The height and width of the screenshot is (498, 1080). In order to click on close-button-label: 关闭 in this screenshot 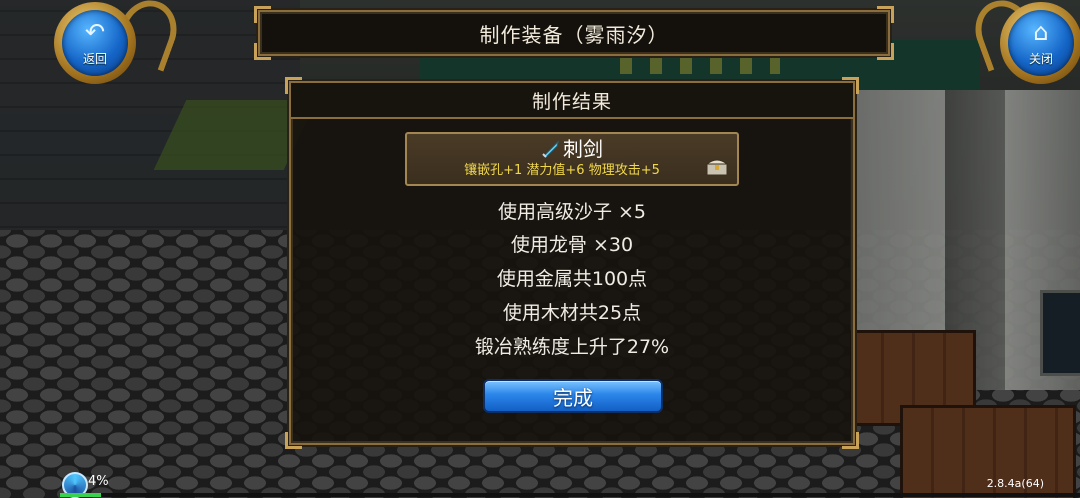, I will do `click(1040, 59)`.